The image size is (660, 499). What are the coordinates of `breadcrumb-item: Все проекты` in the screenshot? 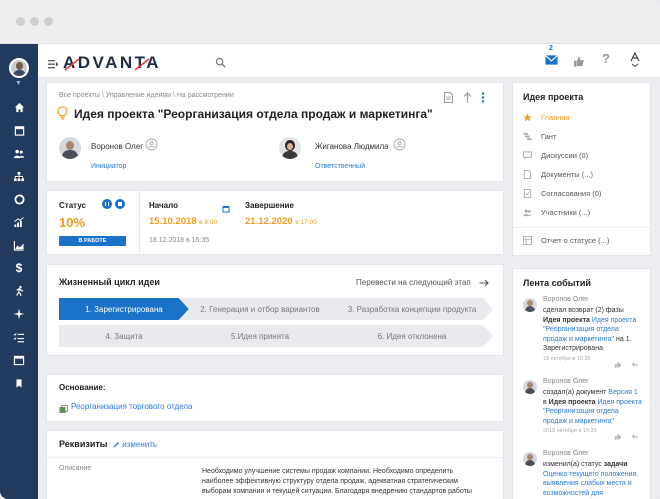 It's located at (79, 95).